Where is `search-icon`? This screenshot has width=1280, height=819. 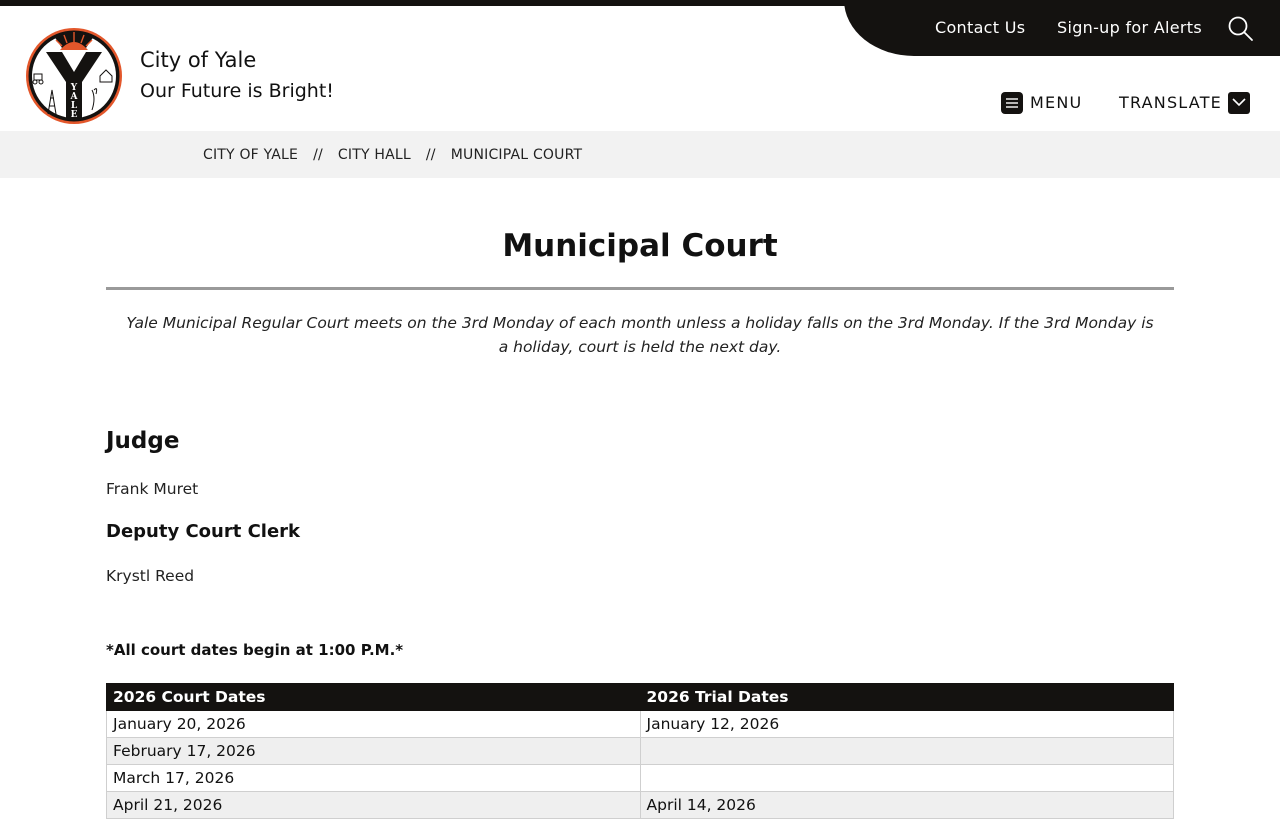
search-icon is located at coordinates (1240, 28).